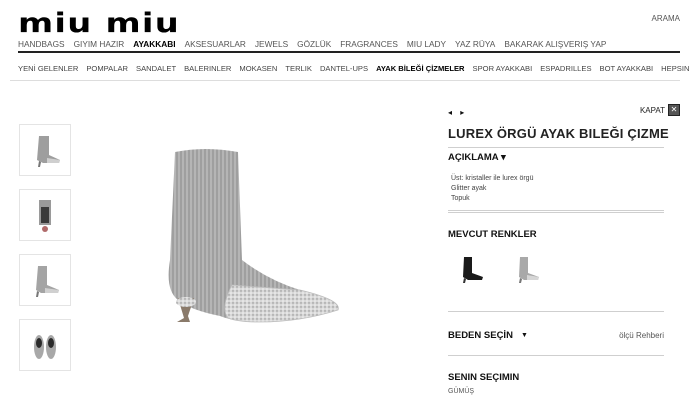 This screenshot has height=396, width=690. Describe the element at coordinates (480, 335) in the screenshot. I see `size-heading: BEDEN SEÇİN` at that location.